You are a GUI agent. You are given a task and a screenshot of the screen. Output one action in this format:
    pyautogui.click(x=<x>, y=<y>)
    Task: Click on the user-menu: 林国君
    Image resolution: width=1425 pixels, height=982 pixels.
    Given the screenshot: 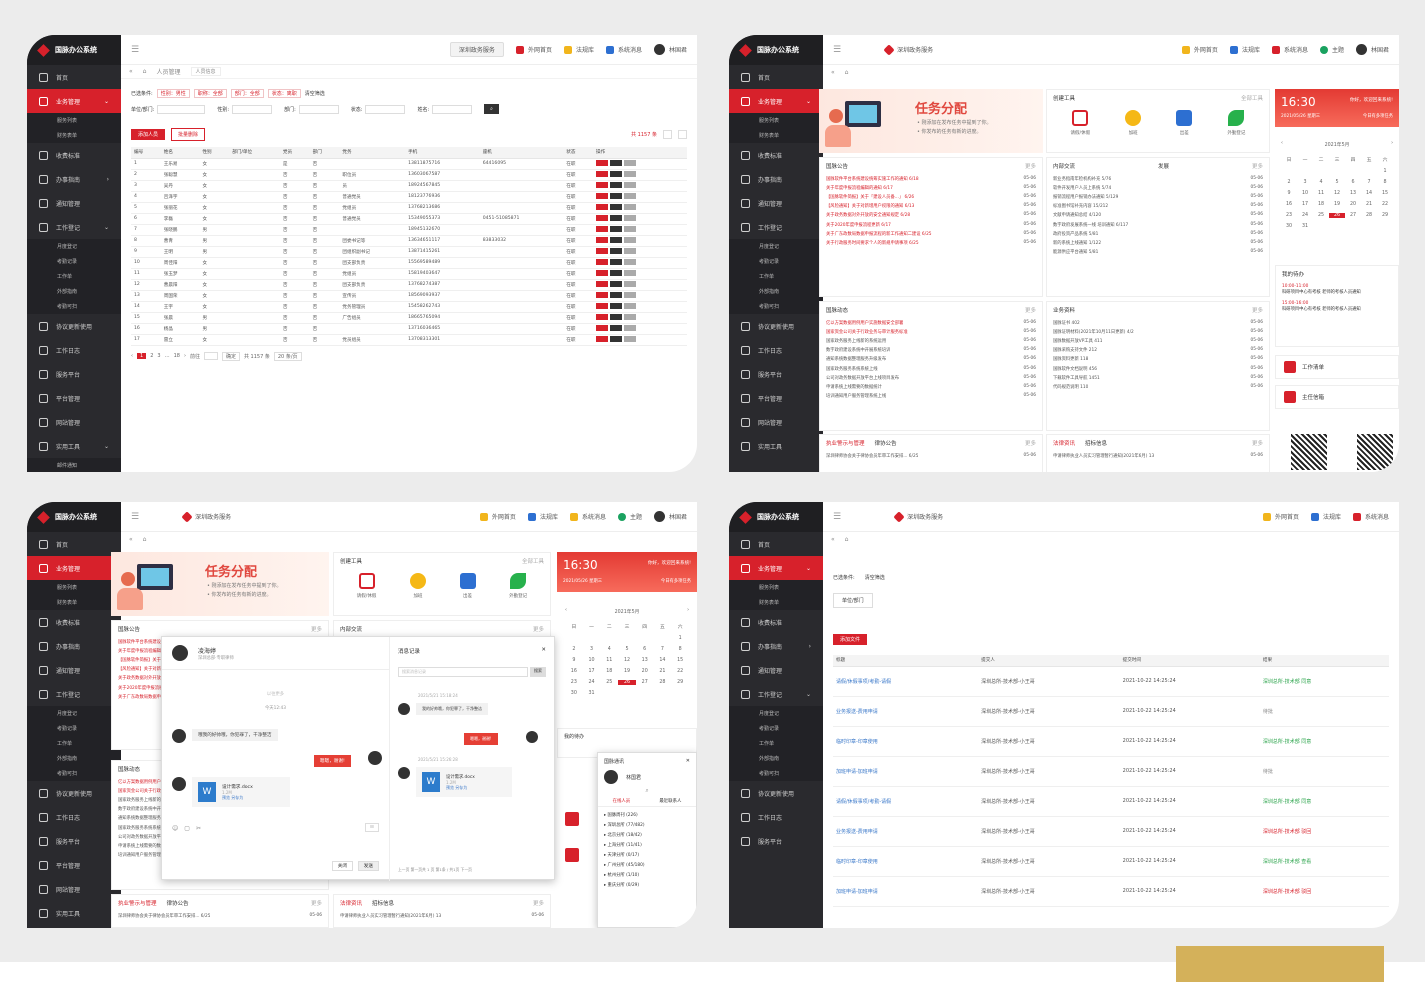 What is the action you would take?
    pyautogui.click(x=670, y=516)
    